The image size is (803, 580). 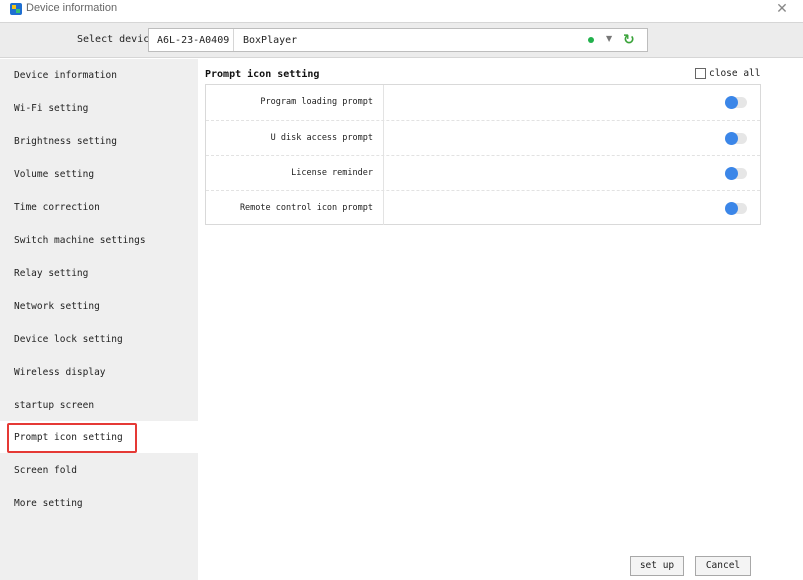 I want to click on close-icon: ✕, so click(x=782, y=9).